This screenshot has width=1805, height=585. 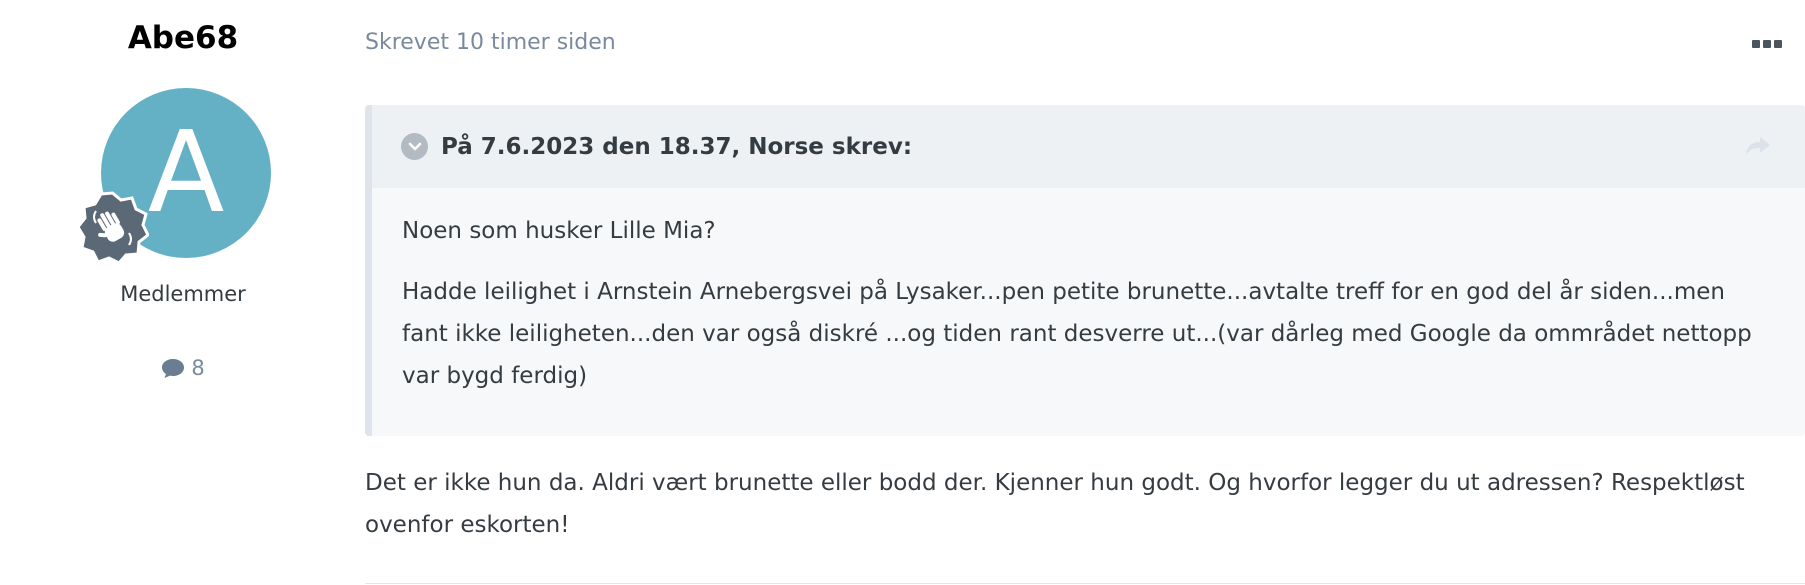 I want to click on author-panel: Abe68 A Medlemmer 8, so click(x=183, y=292).